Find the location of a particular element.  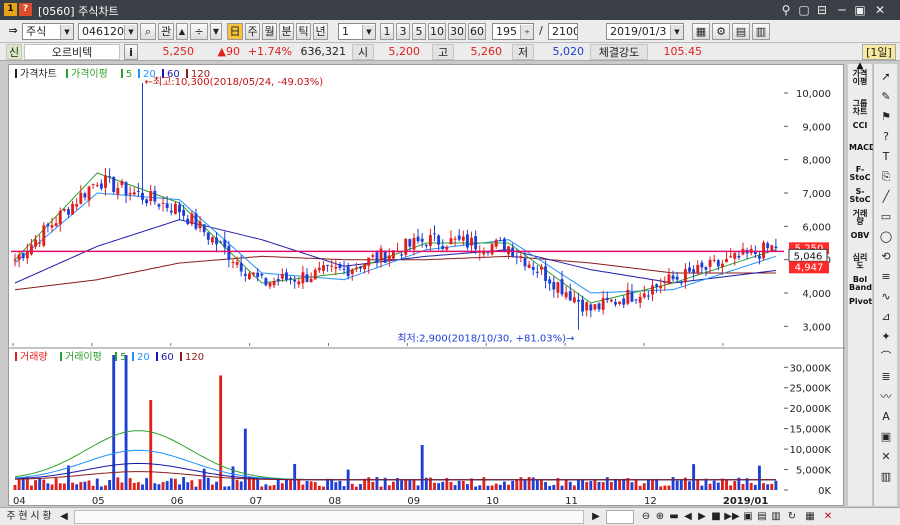

indicator-2: CCI is located at coordinates (860, 126).